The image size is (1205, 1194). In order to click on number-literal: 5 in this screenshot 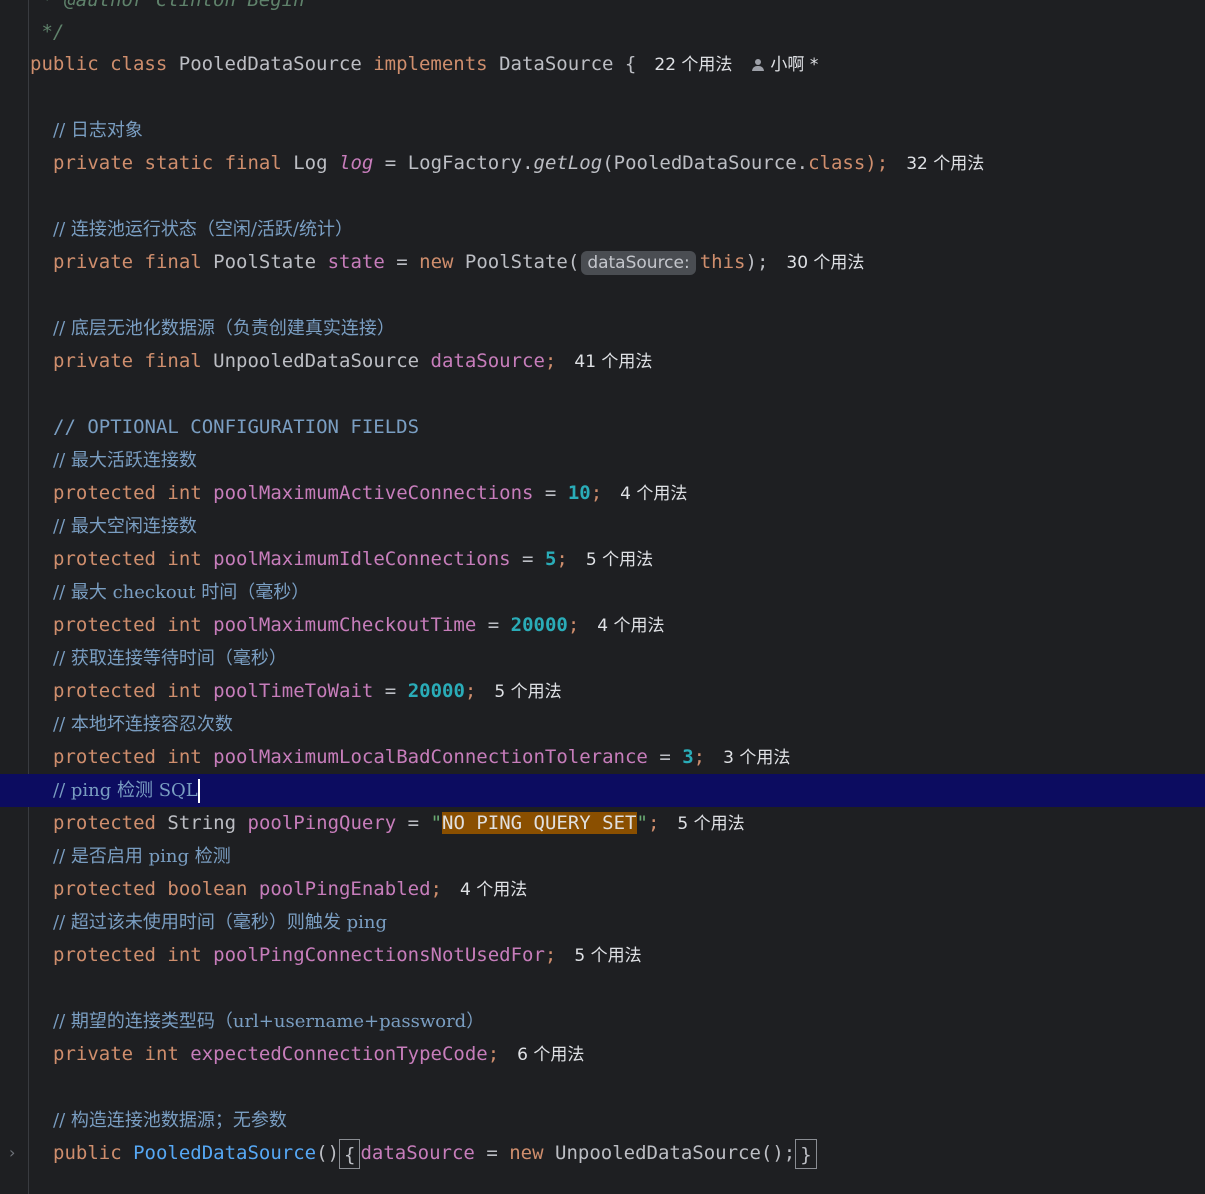, I will do `click(550, 559)`.